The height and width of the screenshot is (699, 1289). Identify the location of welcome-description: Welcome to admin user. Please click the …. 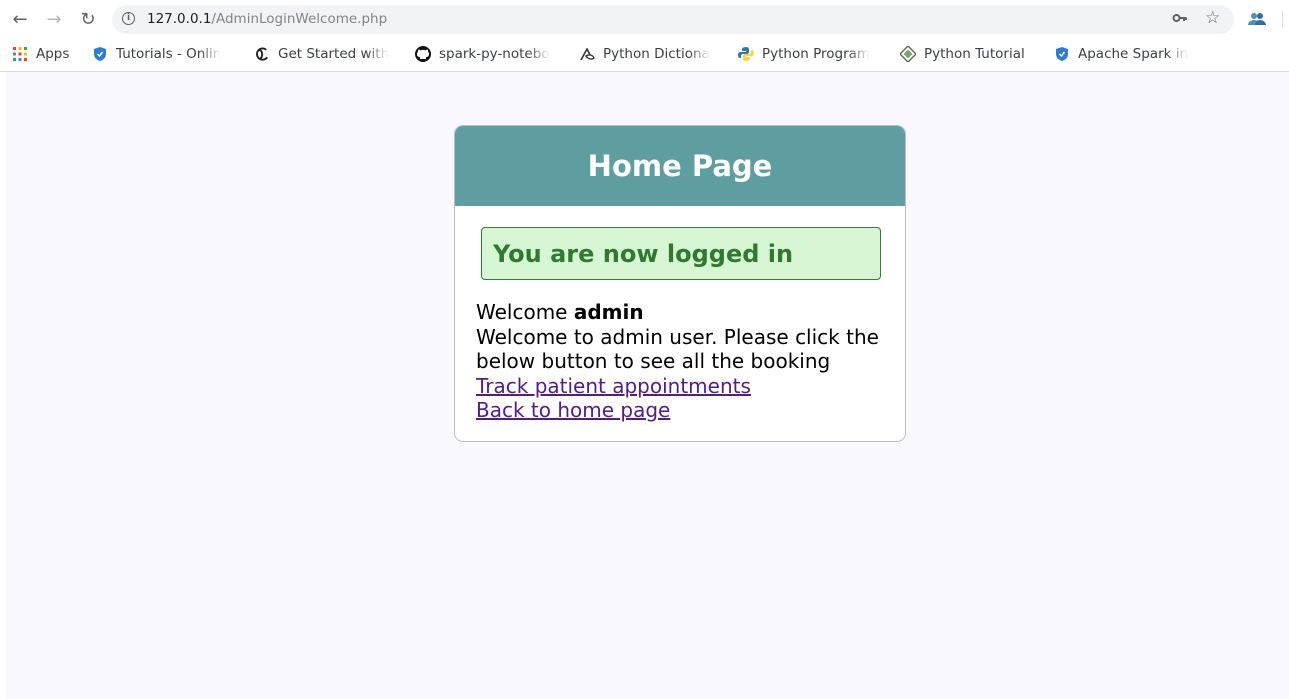
(677, 349).